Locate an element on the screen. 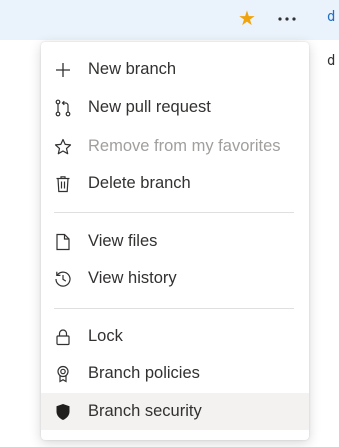  clipped-link-text: d is located at coordinates (331, 17).